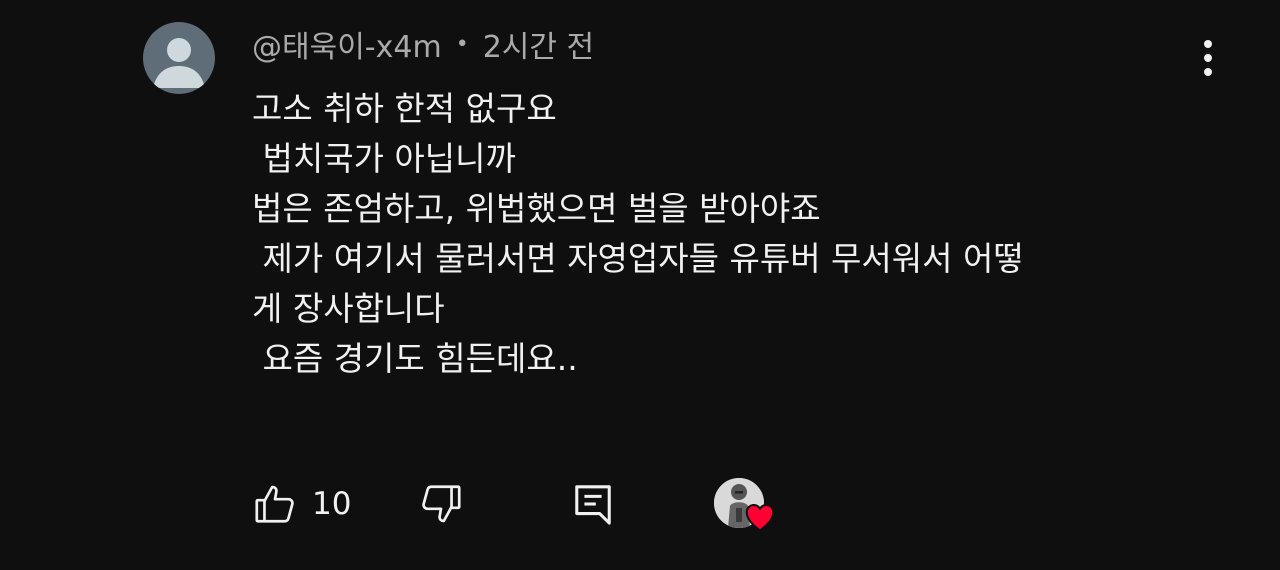 The image size is (1280, 570). What do you see at coordinates (179, 63) in the screenshot?
I see `default-avatar-icon` at bounding box center [179, 63].